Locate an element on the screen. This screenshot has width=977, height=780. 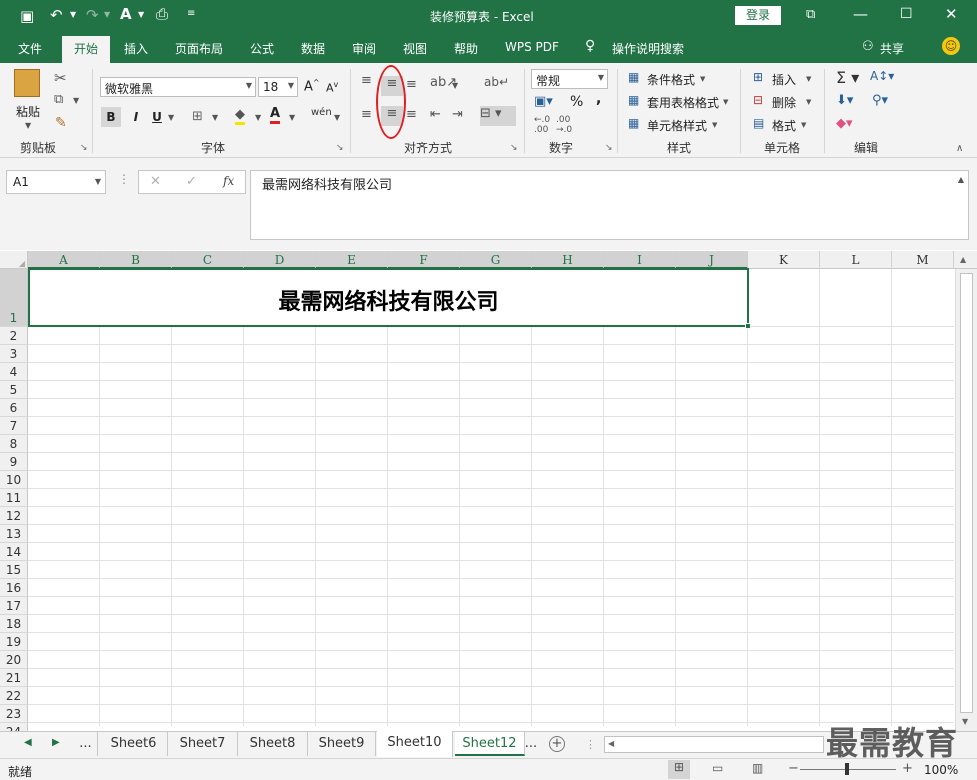
font-name-select: 微软雅黑 ▼ is located at coordinates (178, 87).